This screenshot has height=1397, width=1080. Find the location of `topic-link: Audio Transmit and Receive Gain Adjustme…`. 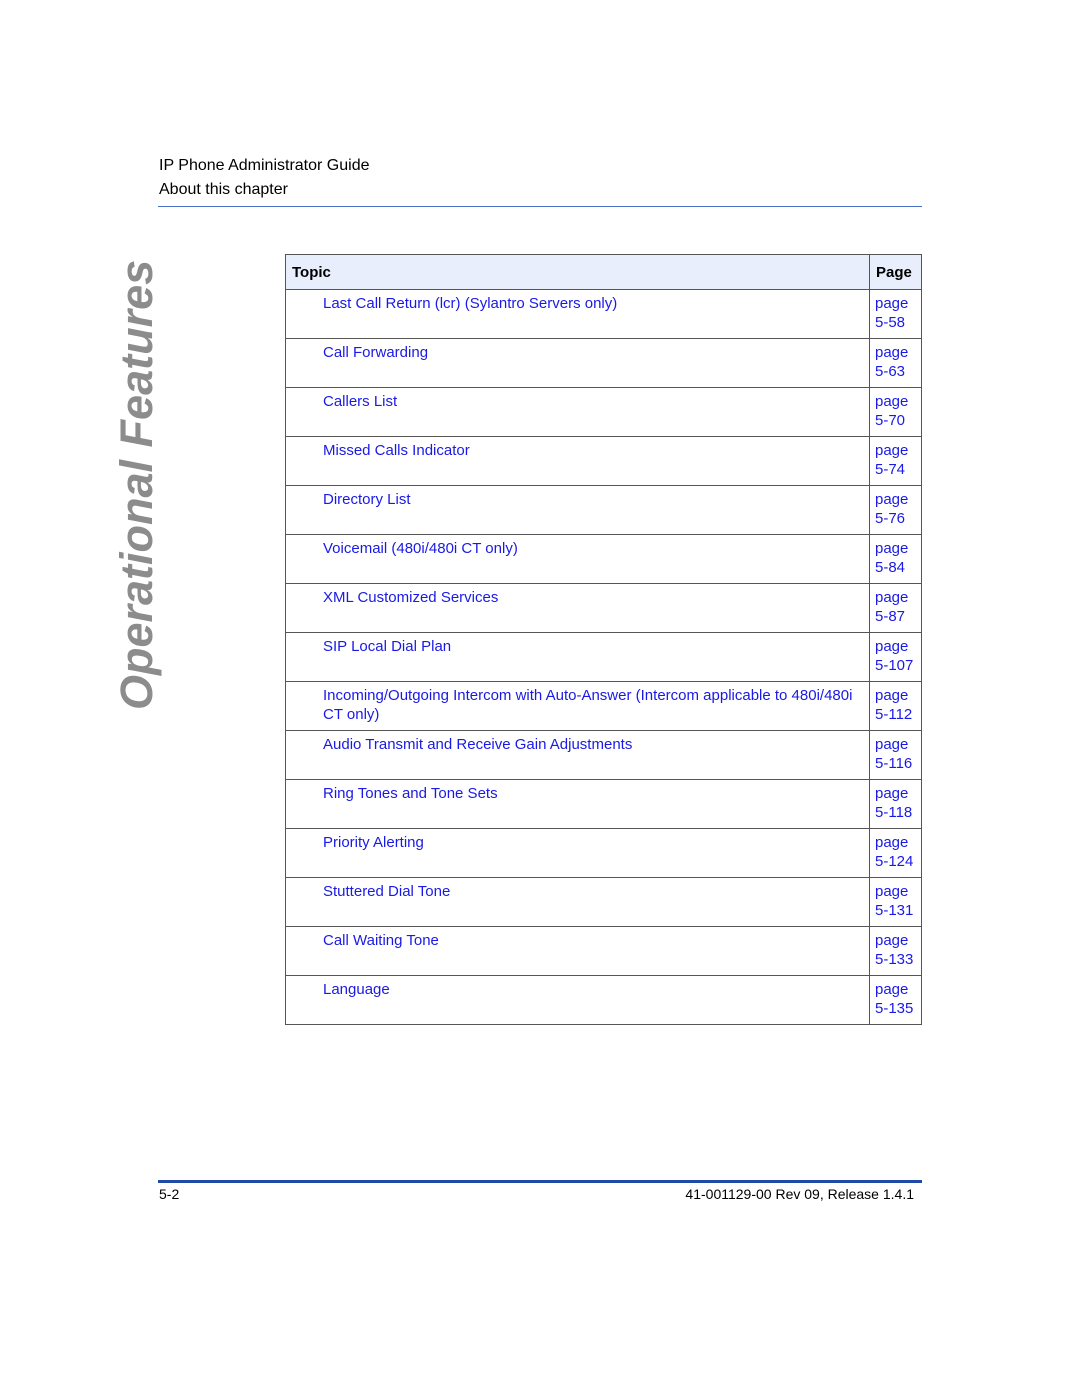

topic-link: Audio Transmit and Receive Gain Adjustme… is located at coordinates (477, 744).